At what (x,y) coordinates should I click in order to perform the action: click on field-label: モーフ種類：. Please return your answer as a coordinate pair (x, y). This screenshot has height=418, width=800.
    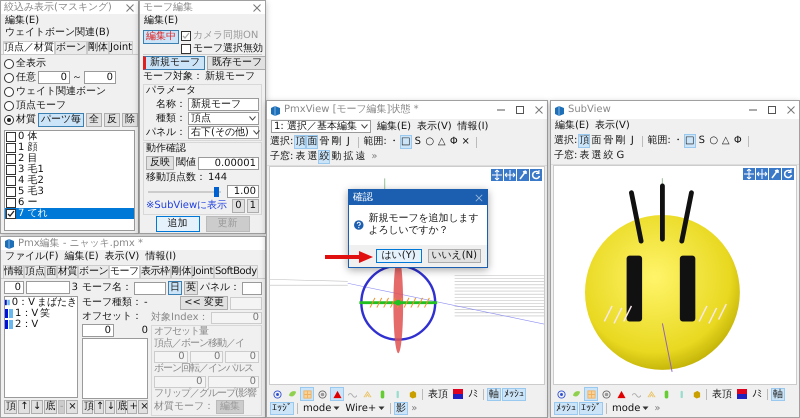
    Looking at the image, I should click on (112, 303).